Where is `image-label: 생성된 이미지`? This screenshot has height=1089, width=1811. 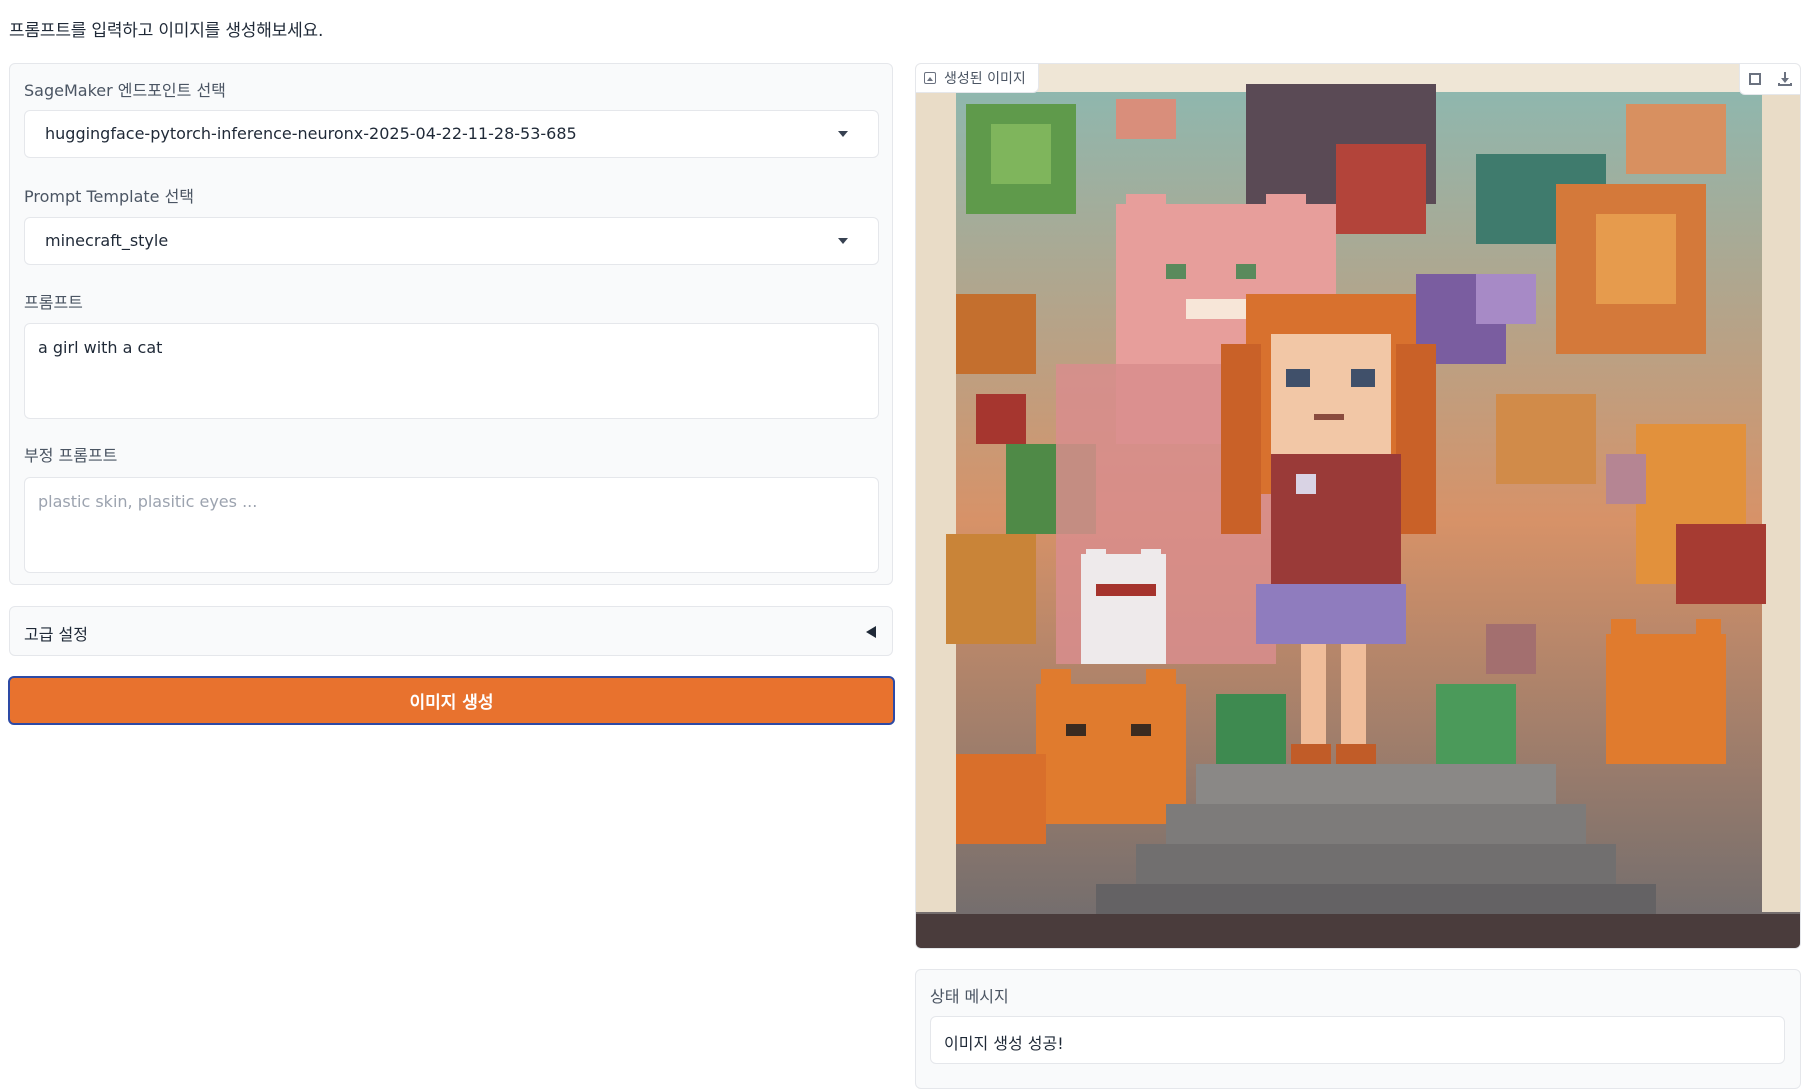
image-label: 생성된 이미지 is located at coordinates (985, 79).